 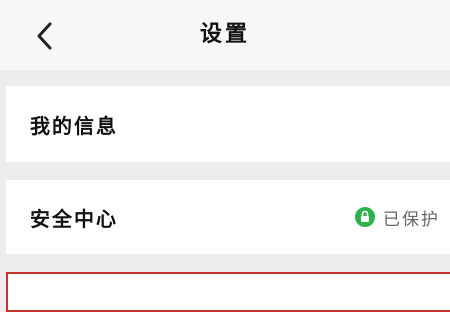 I want to click on security-status: 已保护, so click(x=397, y=217).